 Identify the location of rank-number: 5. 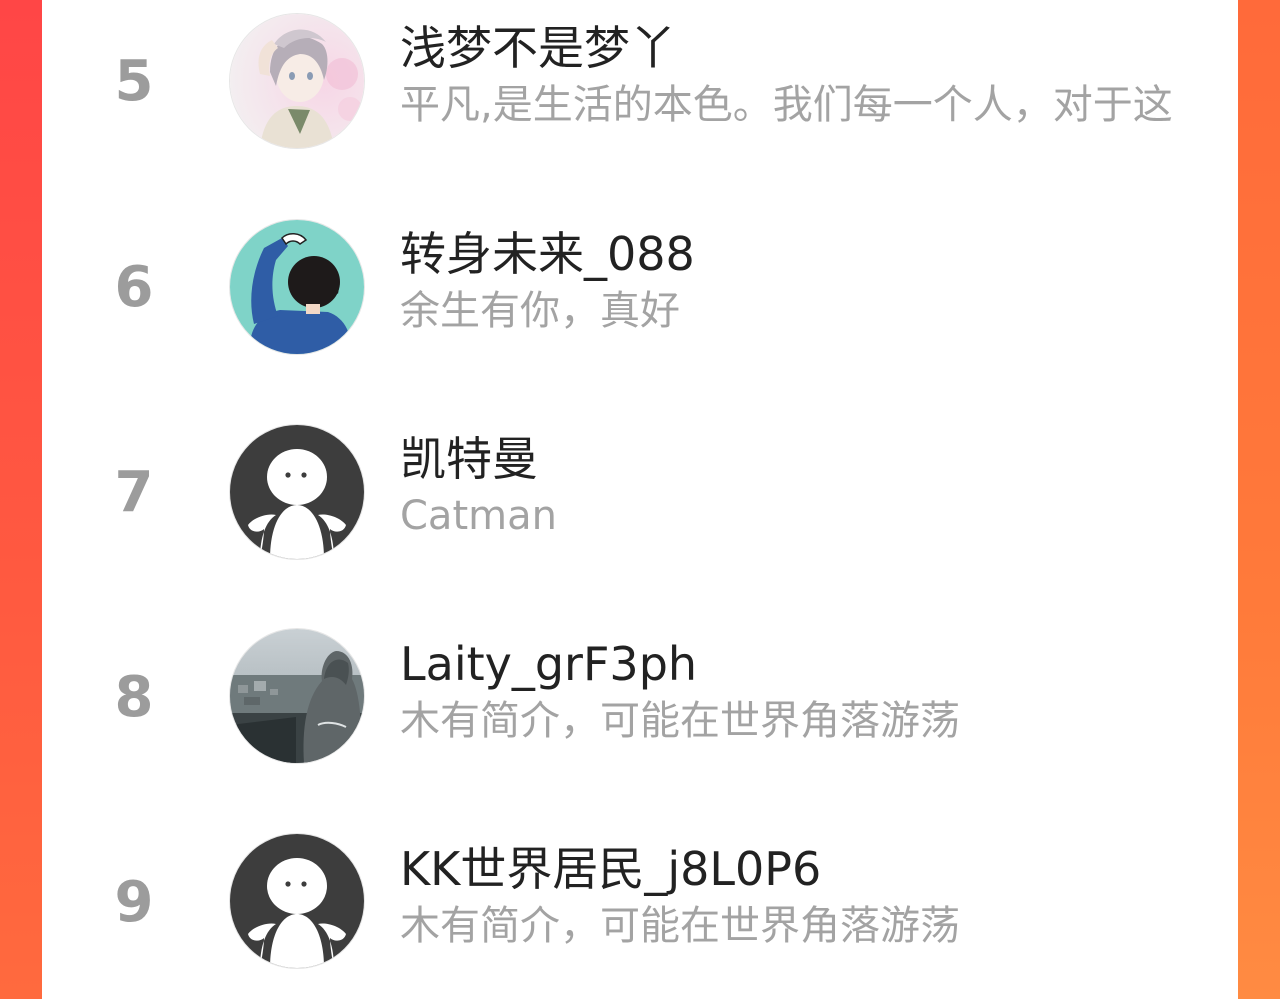
(134, 81).